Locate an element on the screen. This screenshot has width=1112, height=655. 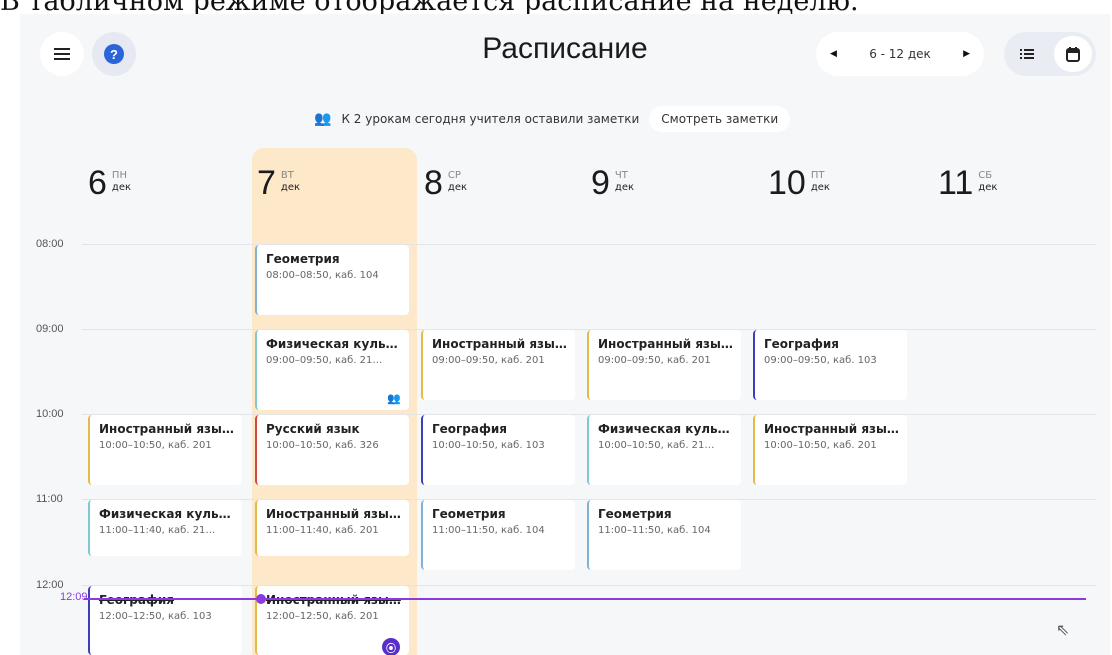
lesson-info: 08:00–08:50, каб. 104 is located at coordinates (322, 275).